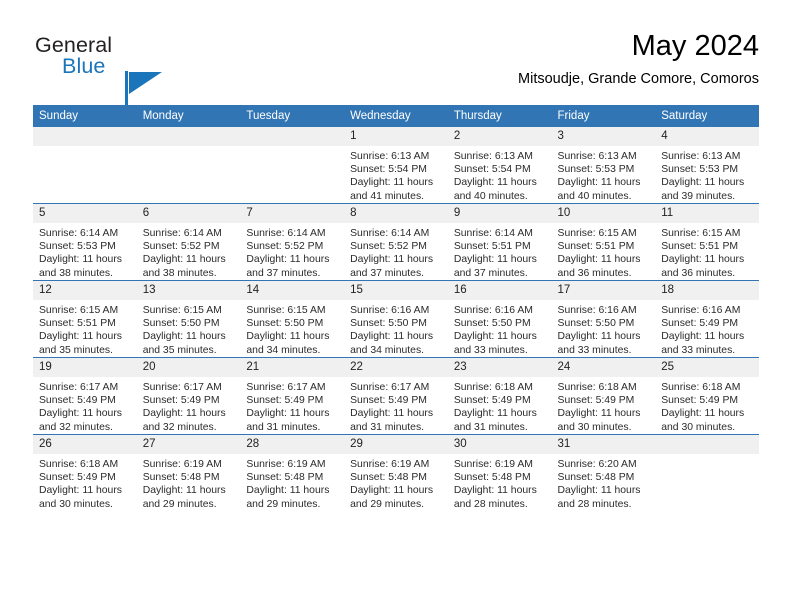 The width and height of the screenshot is (792, 612). I want to click on day-detail-line: and 31 minutes., so click(283, 427).